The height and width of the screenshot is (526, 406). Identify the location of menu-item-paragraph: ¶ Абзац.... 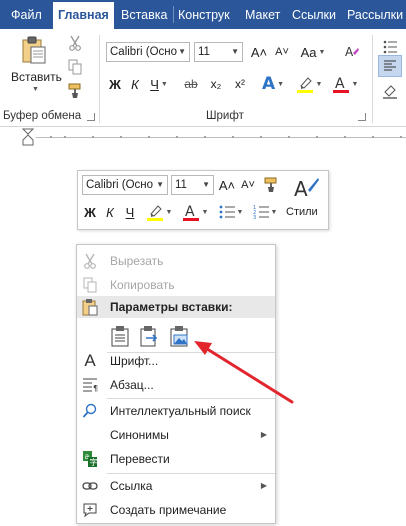
(176, 385).